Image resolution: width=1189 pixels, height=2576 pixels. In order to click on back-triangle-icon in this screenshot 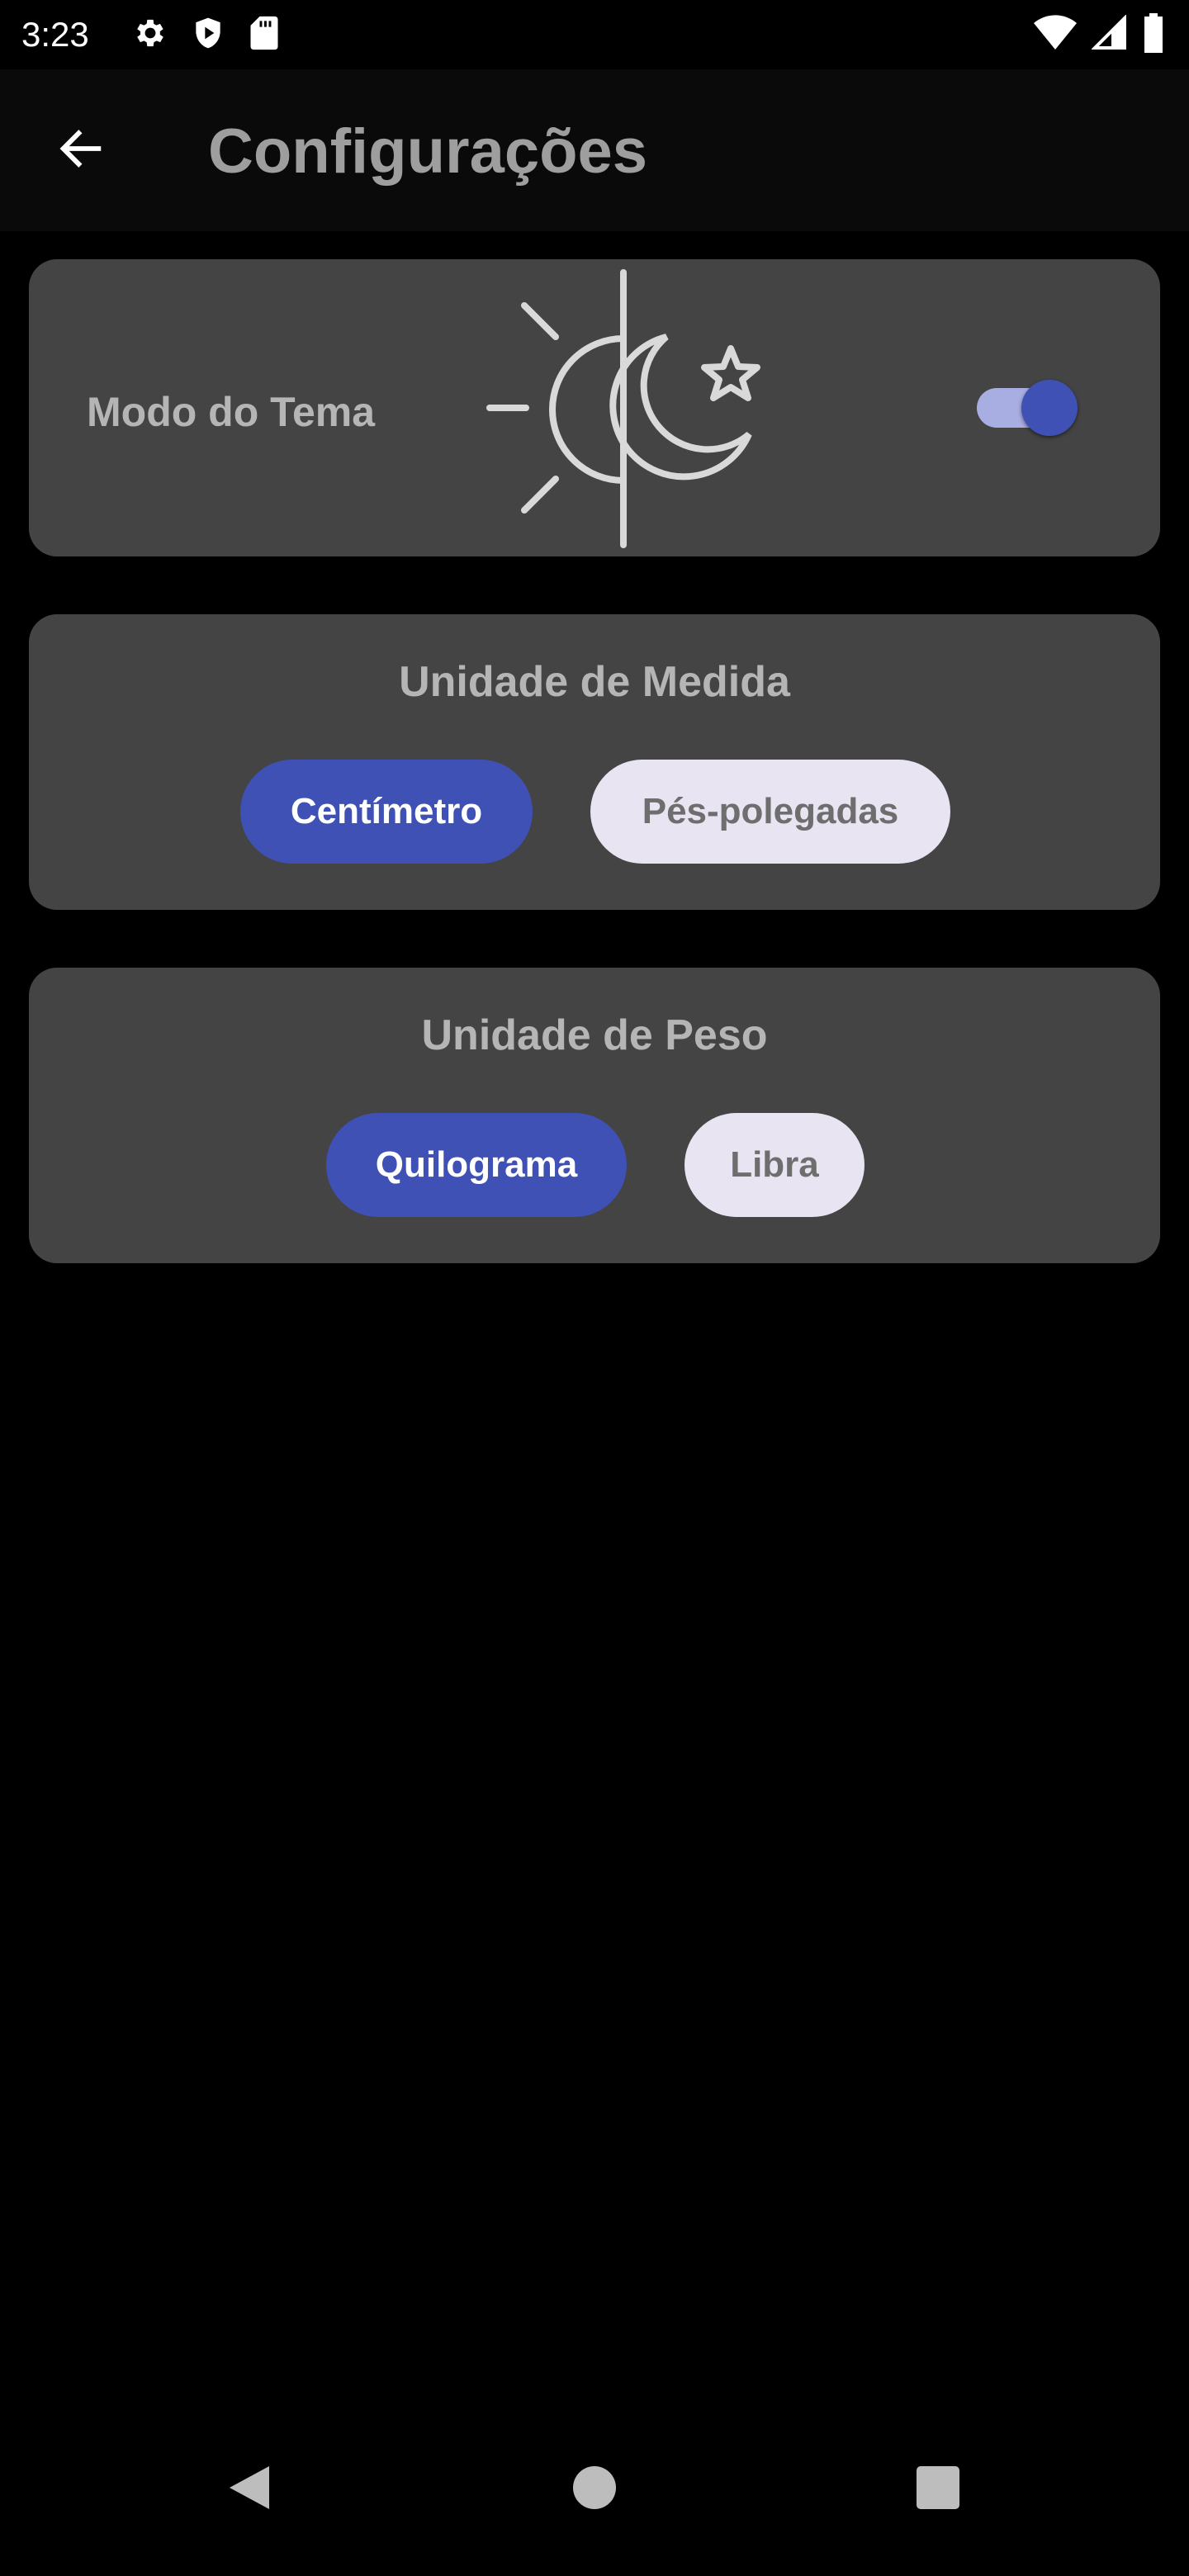, I will do `click(249, 2490)`.